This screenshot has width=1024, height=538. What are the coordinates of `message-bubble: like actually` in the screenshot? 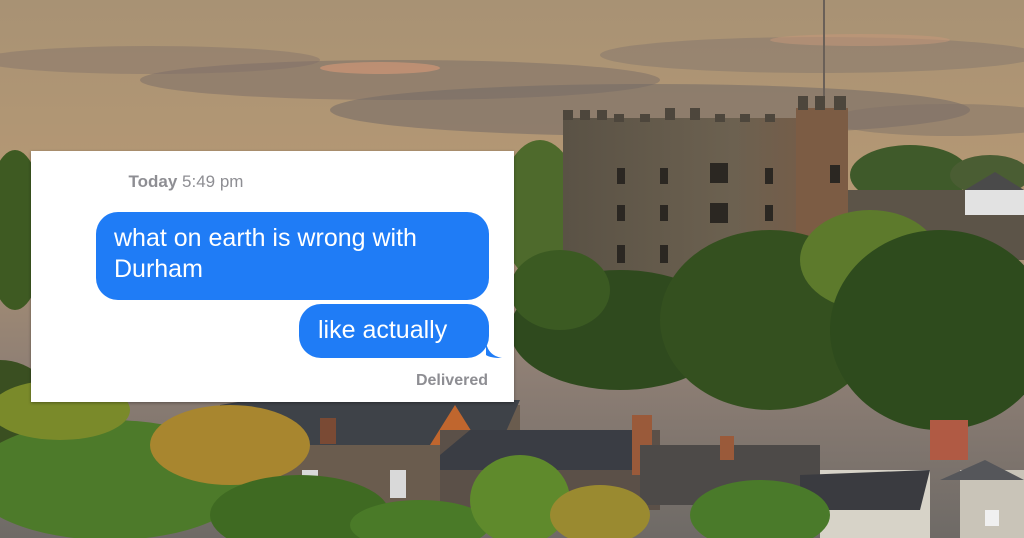 It's located at (394, 331).